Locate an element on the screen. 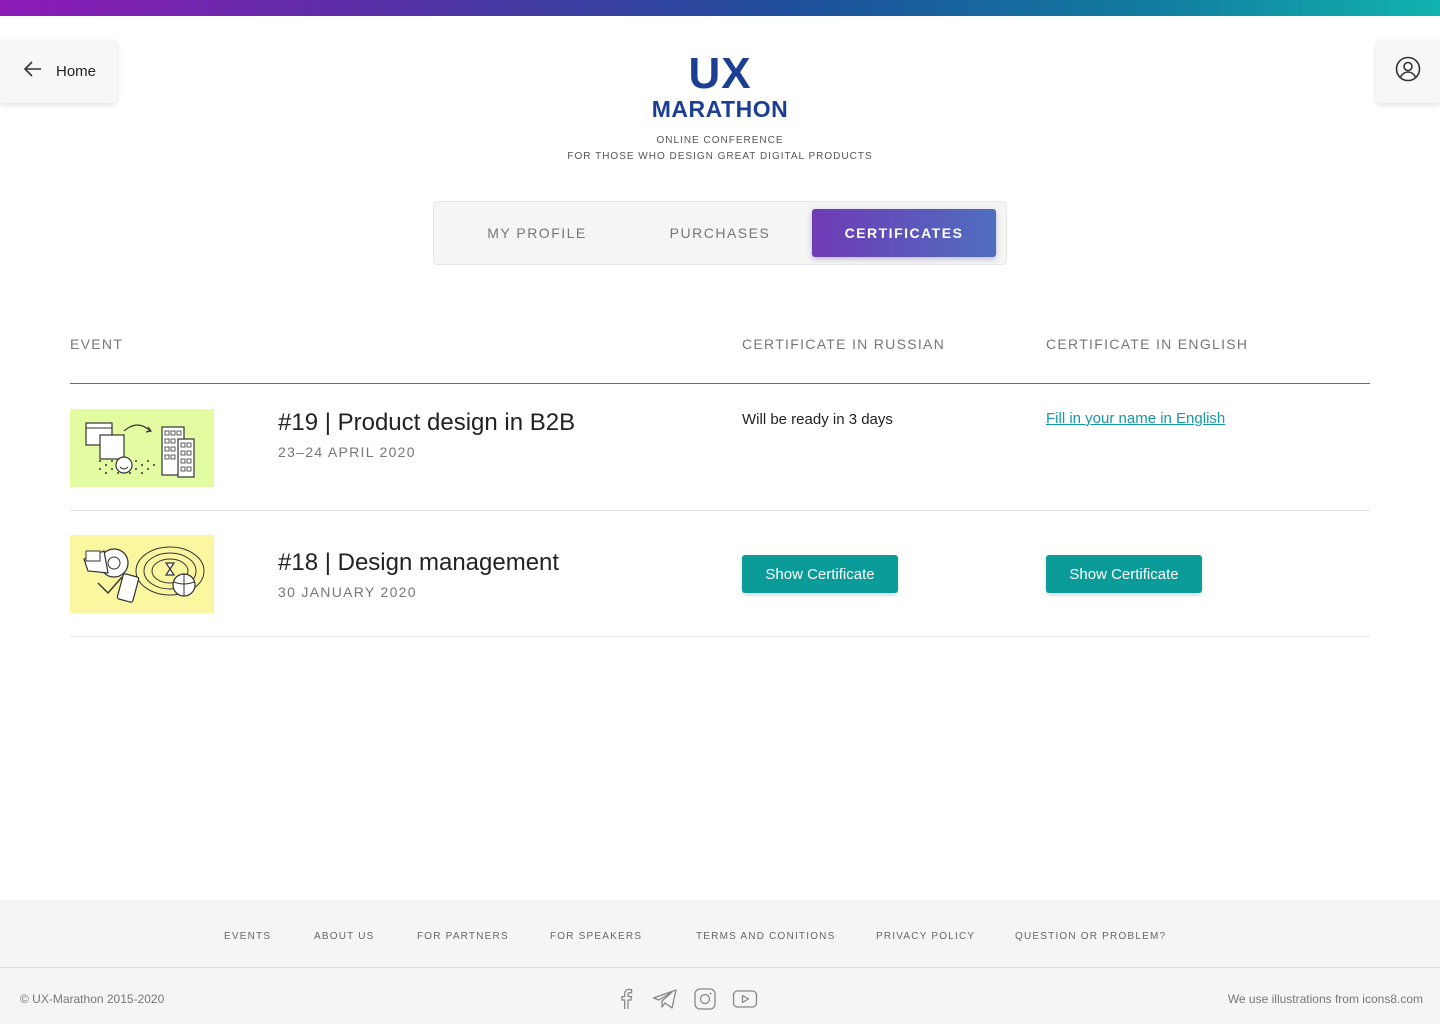 The width and height of the screenshot is (1440, 1024). logo: UX MARATHON is located at coordinates (720, 86).